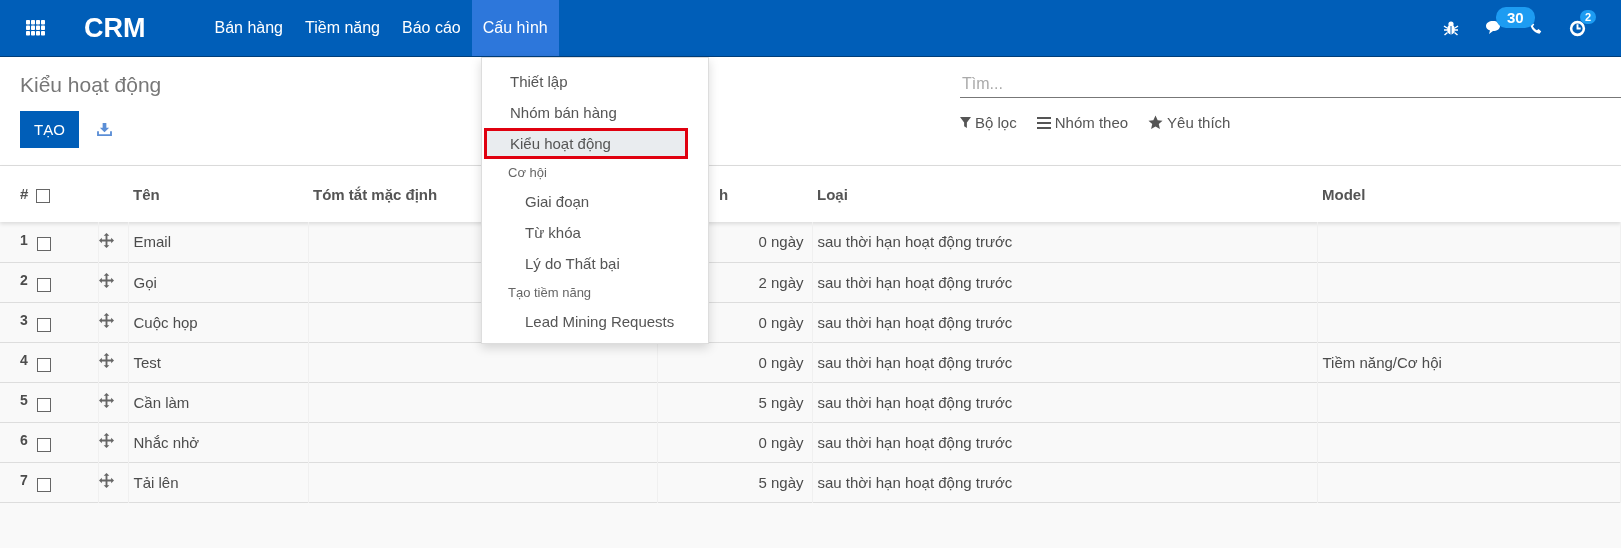  What do you see at coordinates (91, 85) in the screenshot?
I see `page-title: Kiểu hoạt động` at bounding box center [91, 85].